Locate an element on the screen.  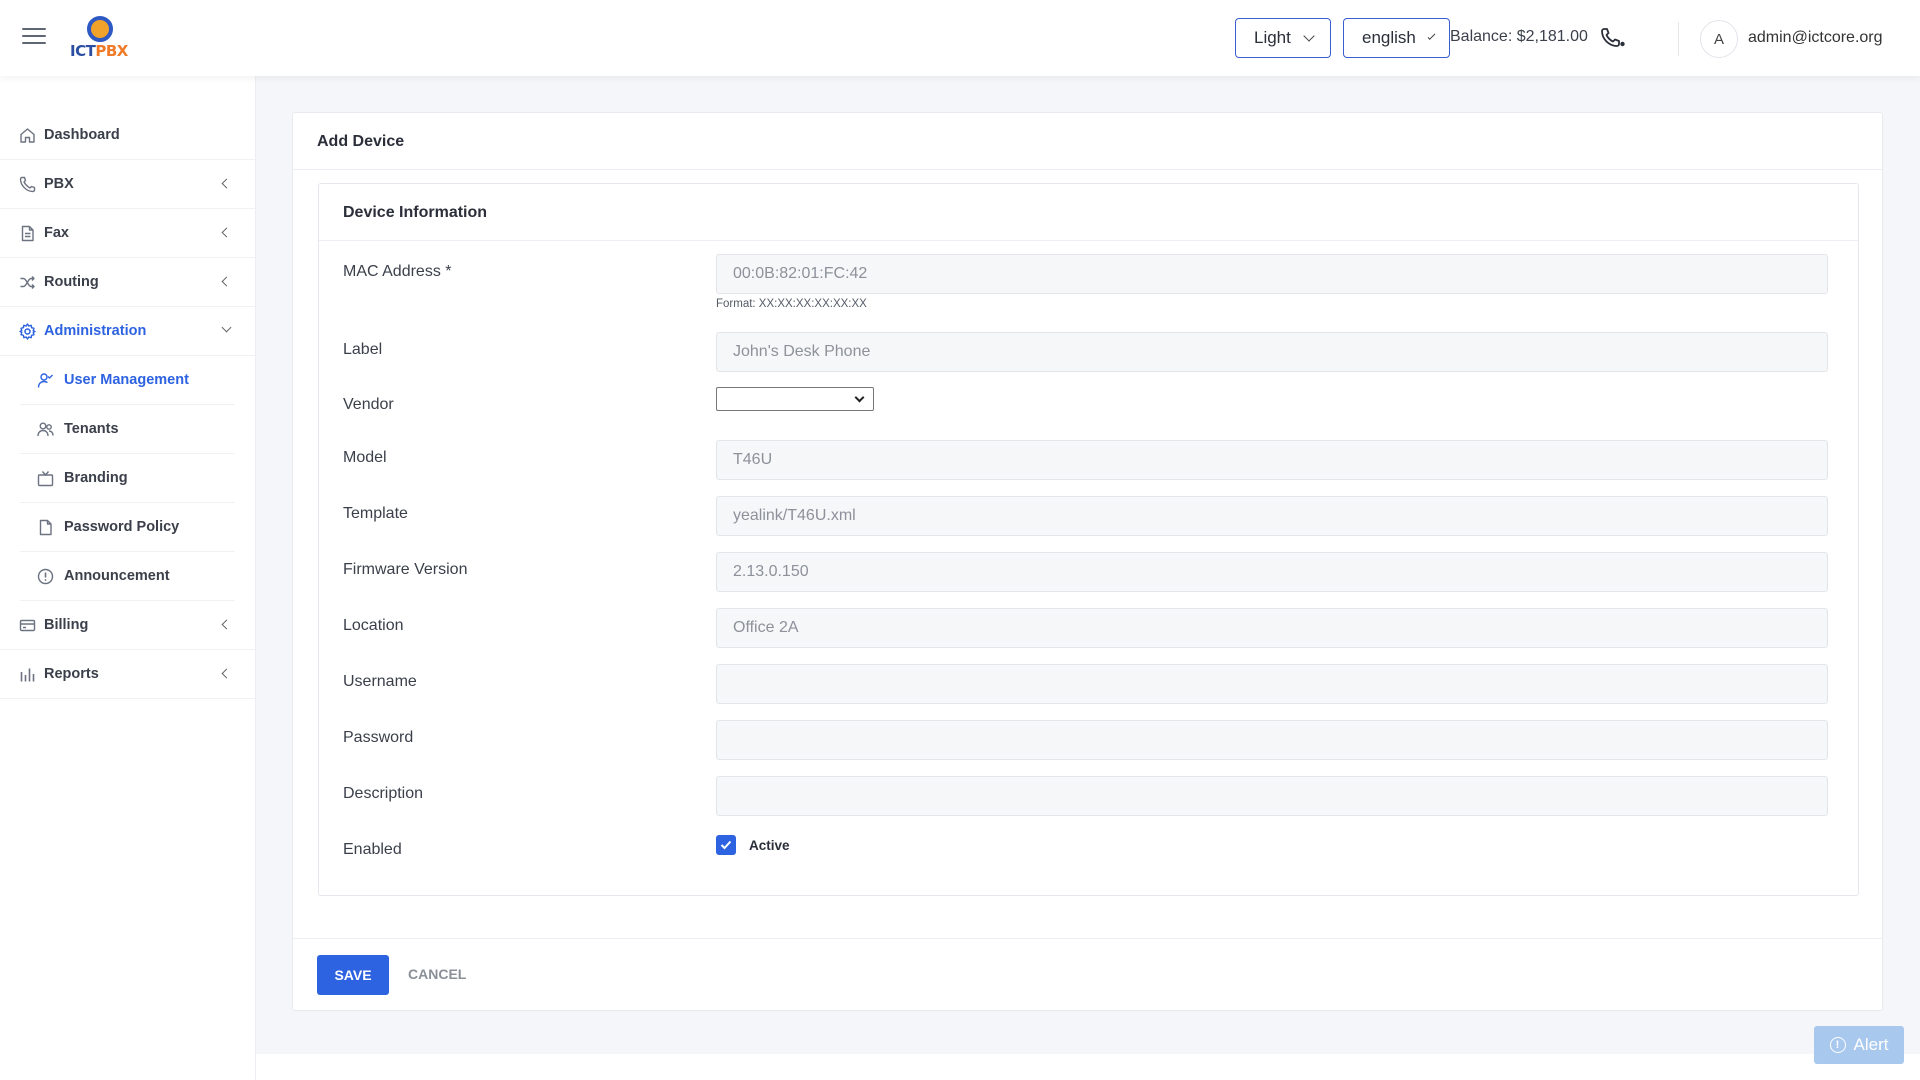
description-input is located at coordinates (1272, 796).